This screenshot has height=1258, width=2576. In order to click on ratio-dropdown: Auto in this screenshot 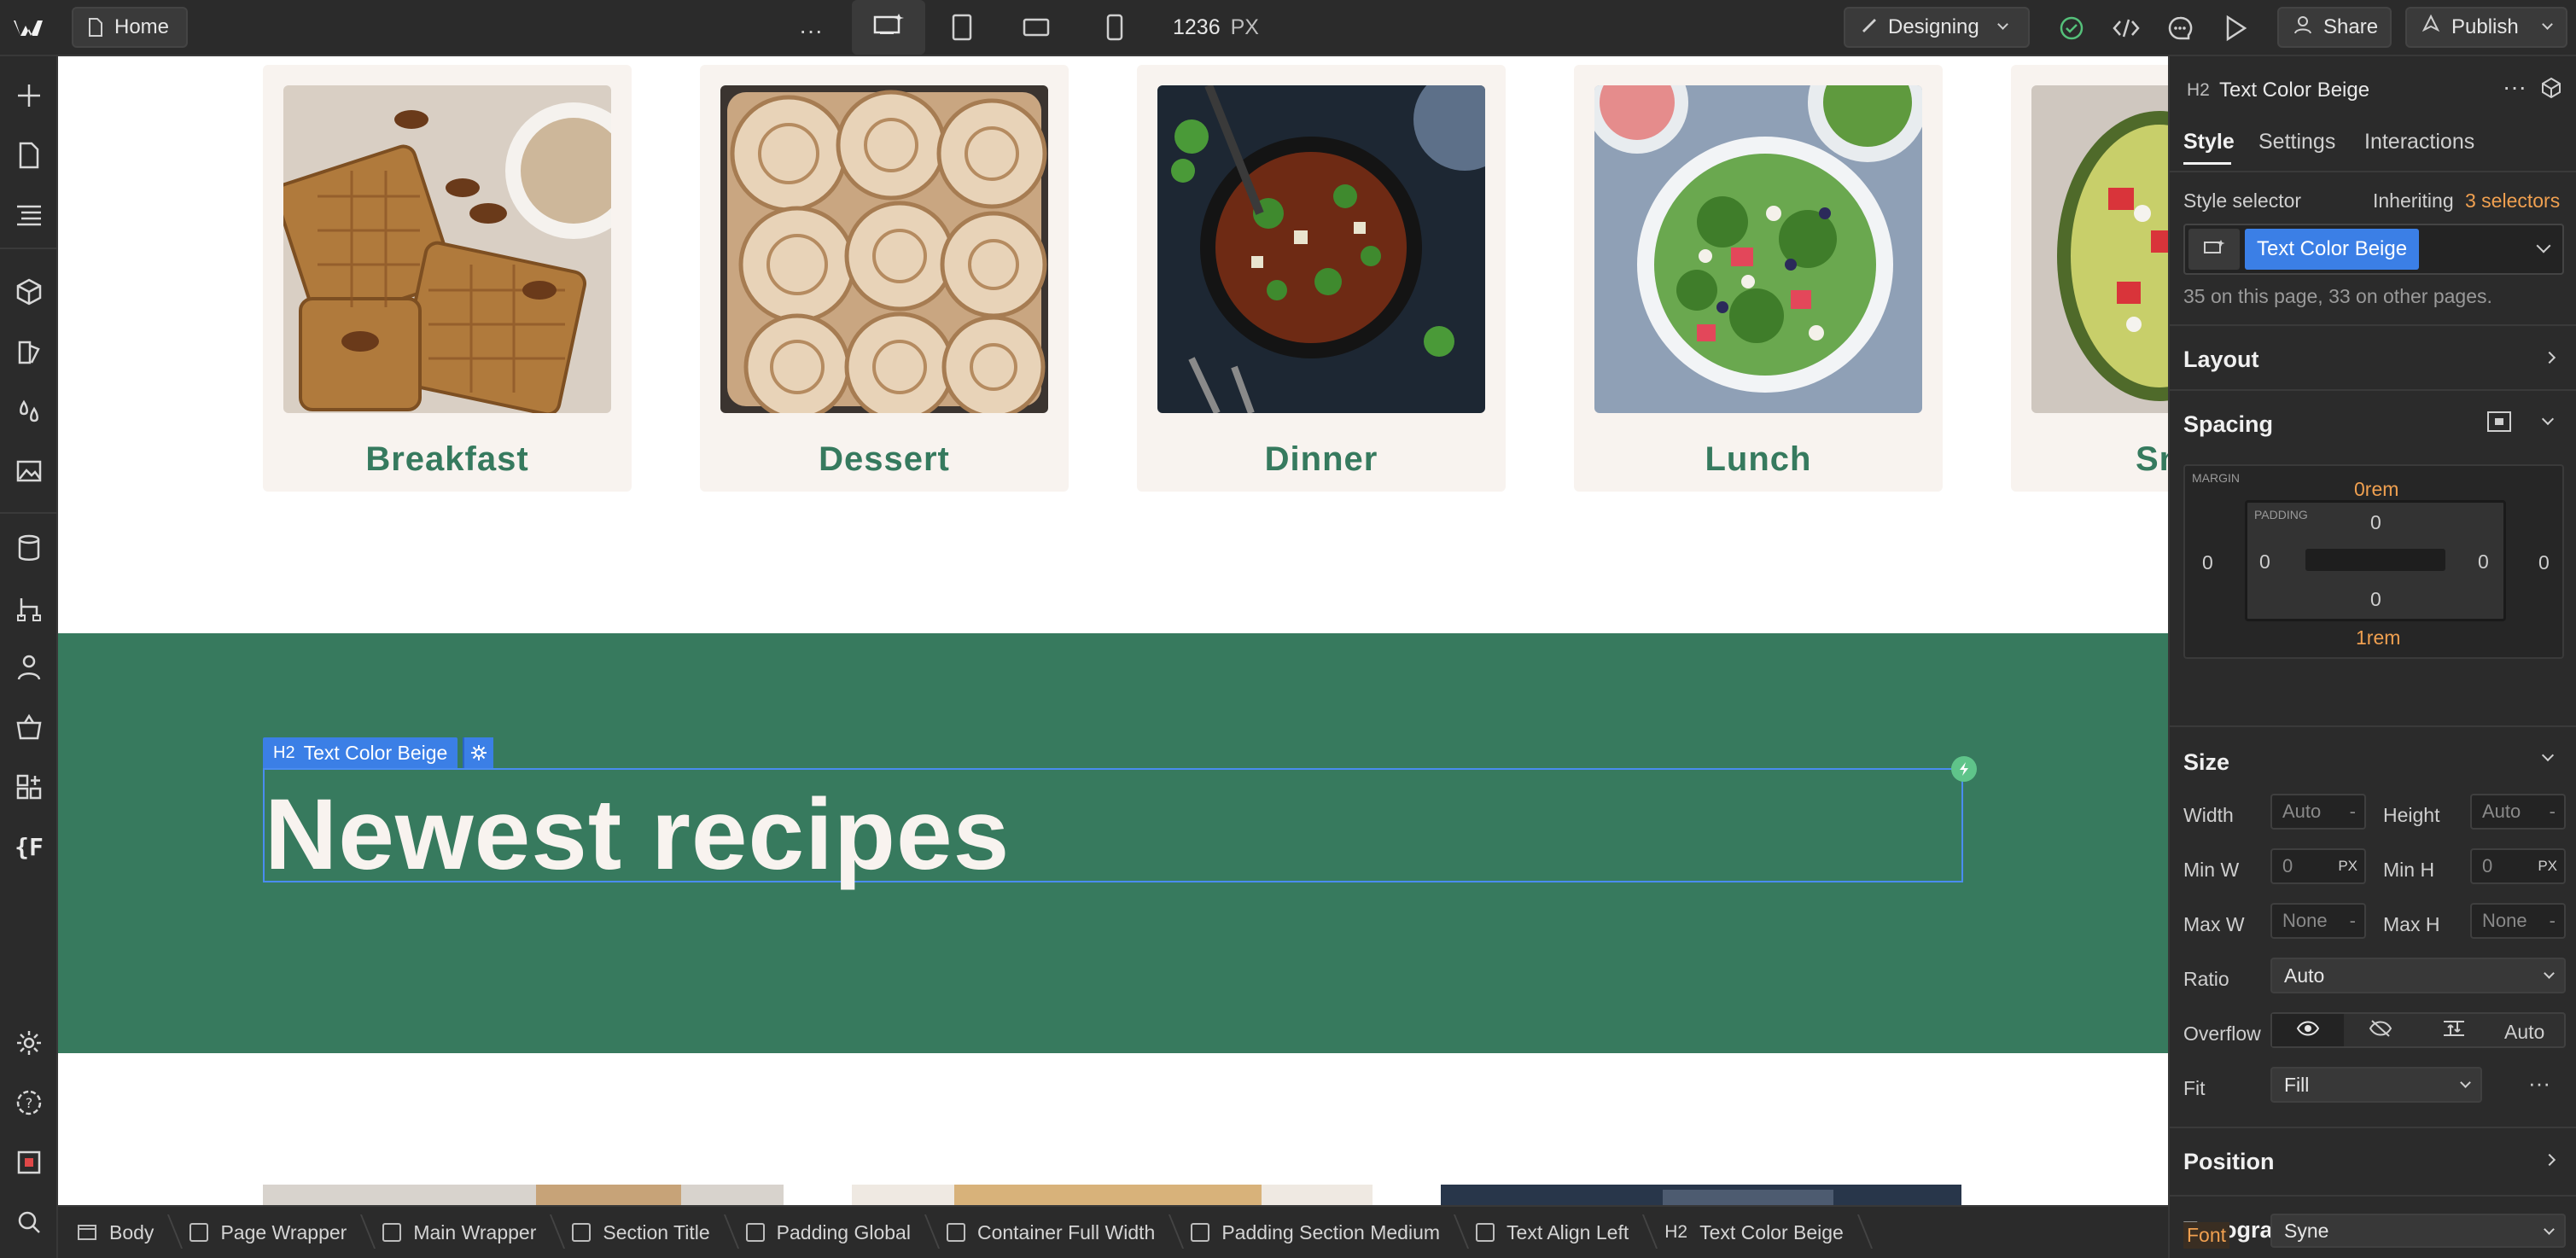, I will do `click(2418, 975)`.